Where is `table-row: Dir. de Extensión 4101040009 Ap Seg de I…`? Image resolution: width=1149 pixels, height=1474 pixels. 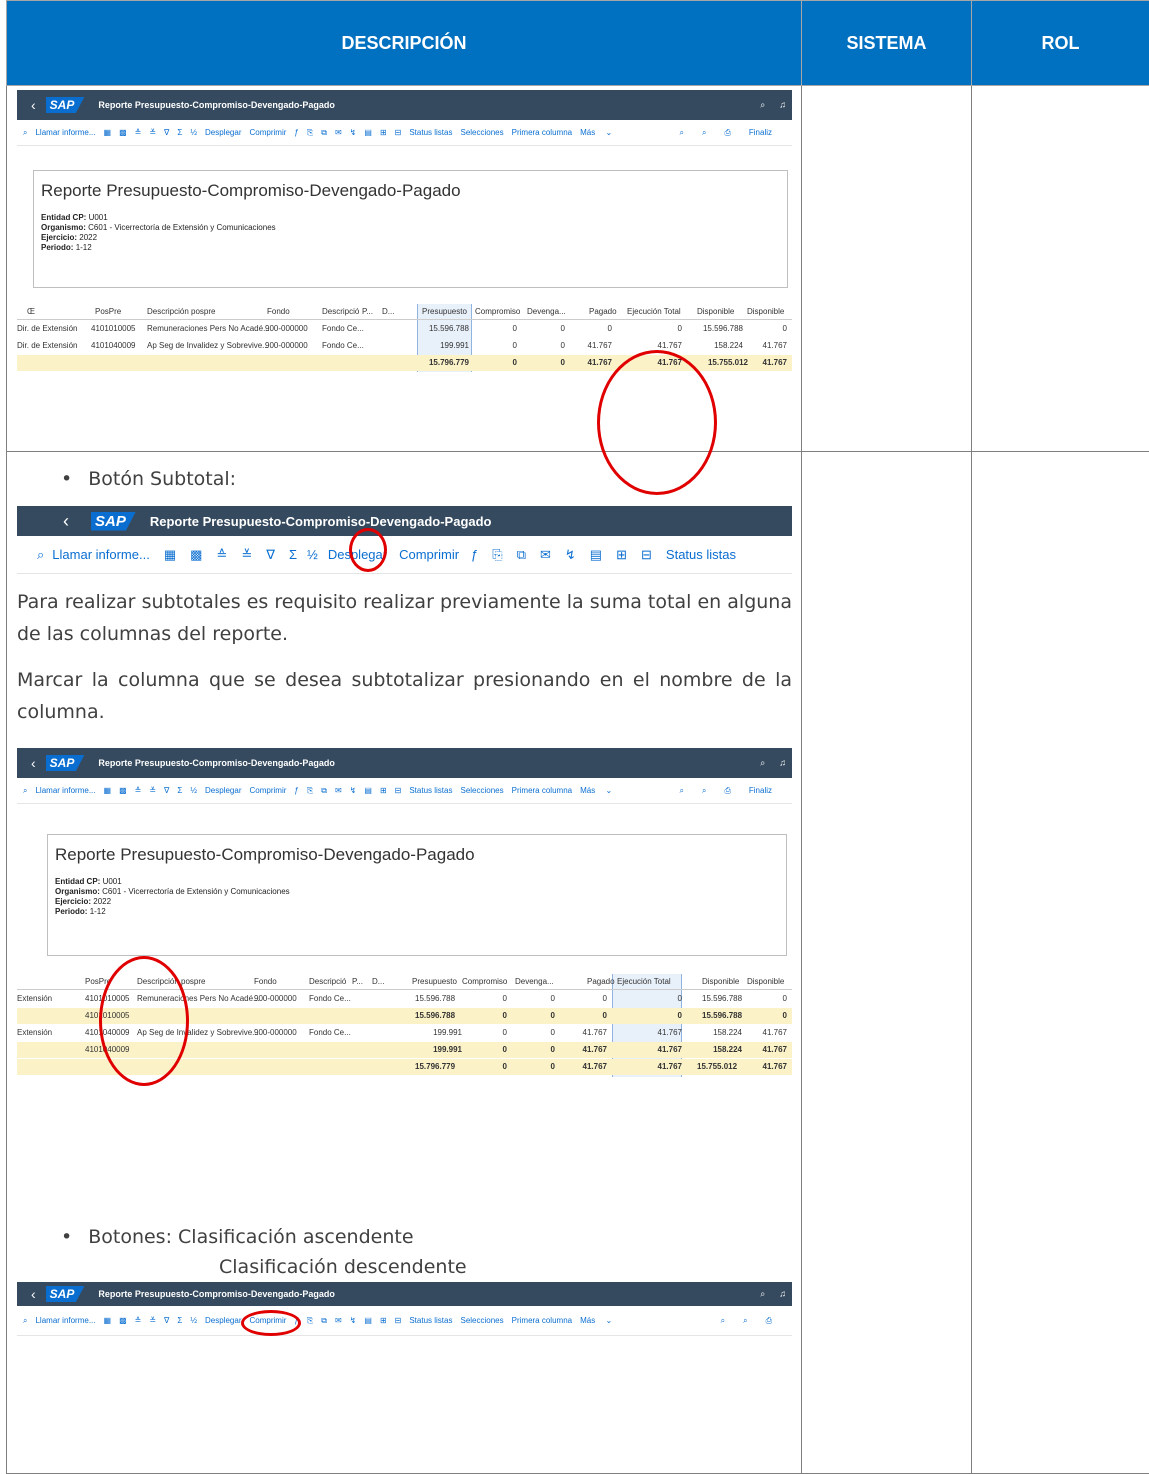
table-row: Dir. de Extensión 4101040009 Ap Seg de I… is located at coordinates (404, 346).